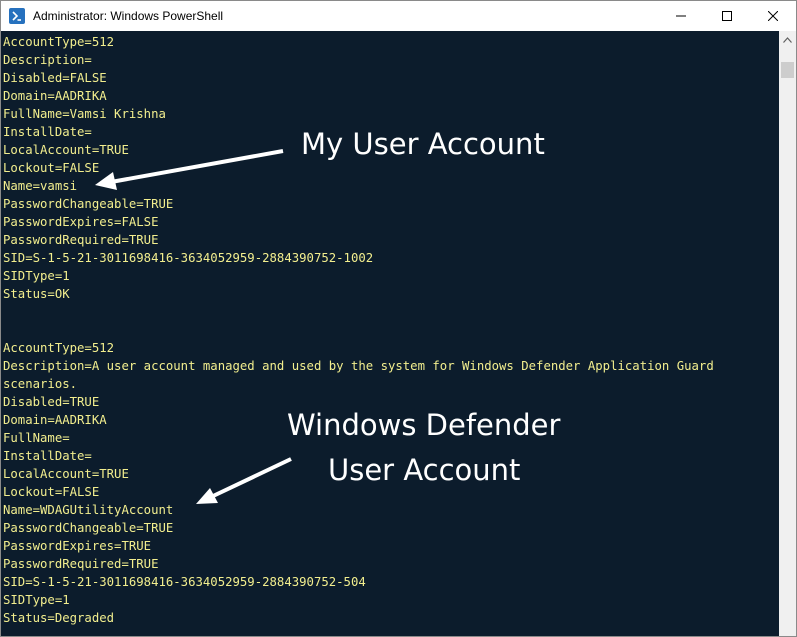  What do you see at coordinates (40, 384) in the screenshot?
I see `console-line: scenarios.` at bounding box center [40, 384].